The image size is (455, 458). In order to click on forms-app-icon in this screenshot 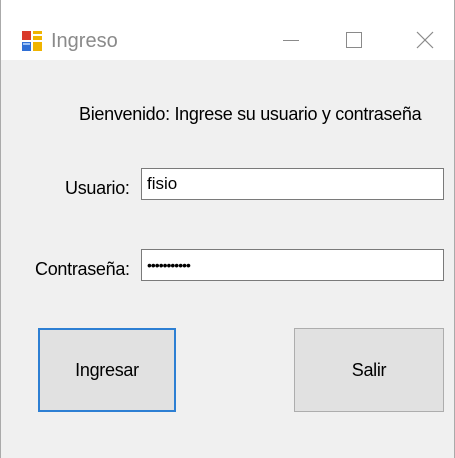, I will do `click(32, 41)`.